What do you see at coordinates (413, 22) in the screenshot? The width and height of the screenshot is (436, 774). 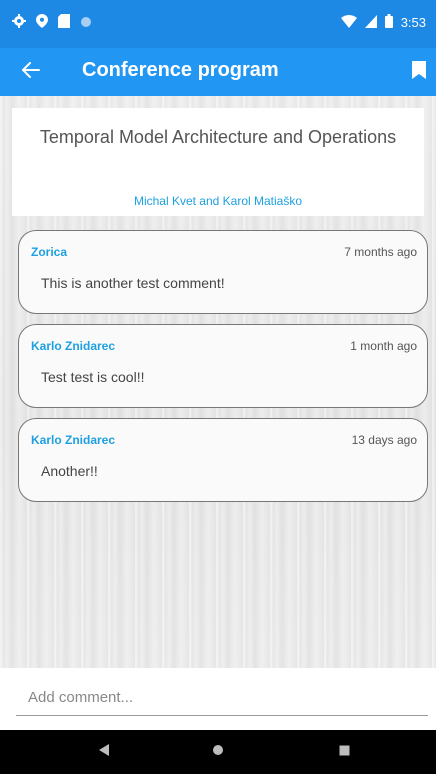 I see `clock-text: 3:53` at bounding box center [413, 22].